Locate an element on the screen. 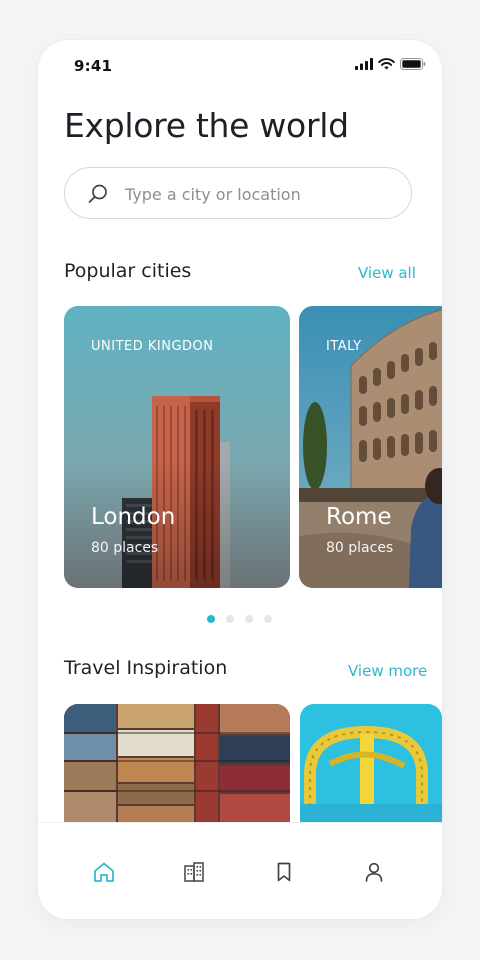 The height and width of the screenshot is (960, 480). suitcases-photo is located at coordinates (177, 763).